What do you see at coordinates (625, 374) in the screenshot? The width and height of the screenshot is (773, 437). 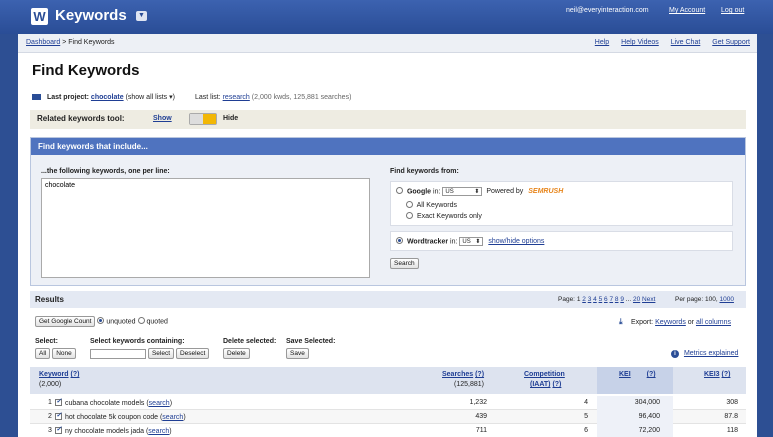 I see `kei-column-header: KEI` at bounding box center [625, 374].